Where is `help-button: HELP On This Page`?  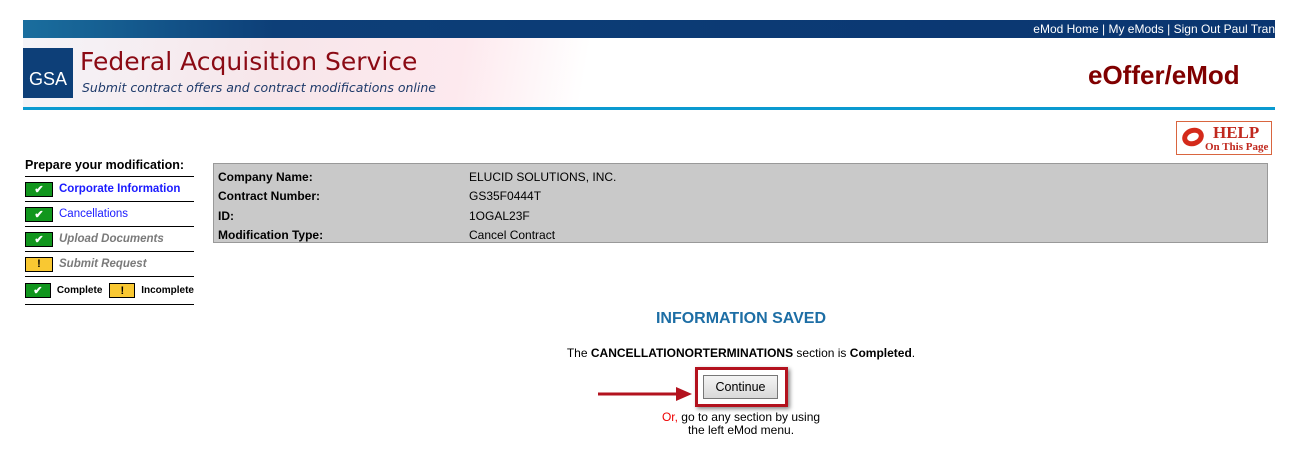 help-button: HELP On This Page is located at coordinates (1224, 138).